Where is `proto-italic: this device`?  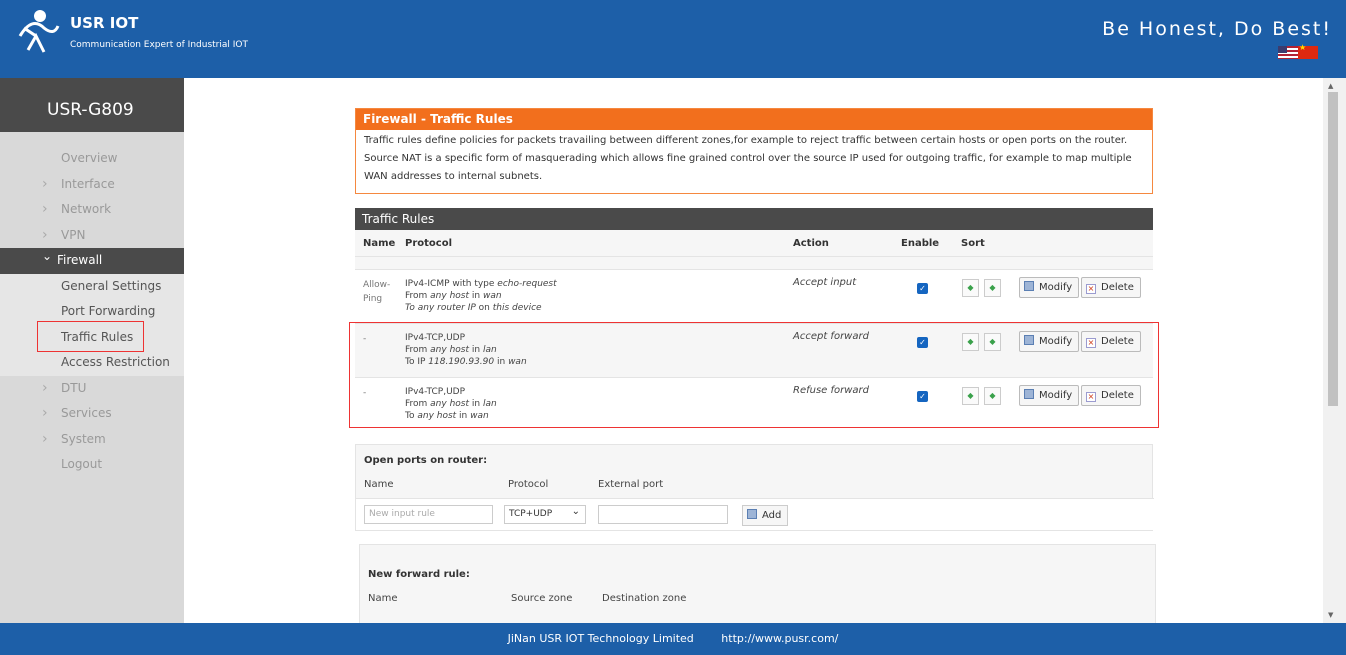
proto-italic: this device is located at coordinates (517, 308).